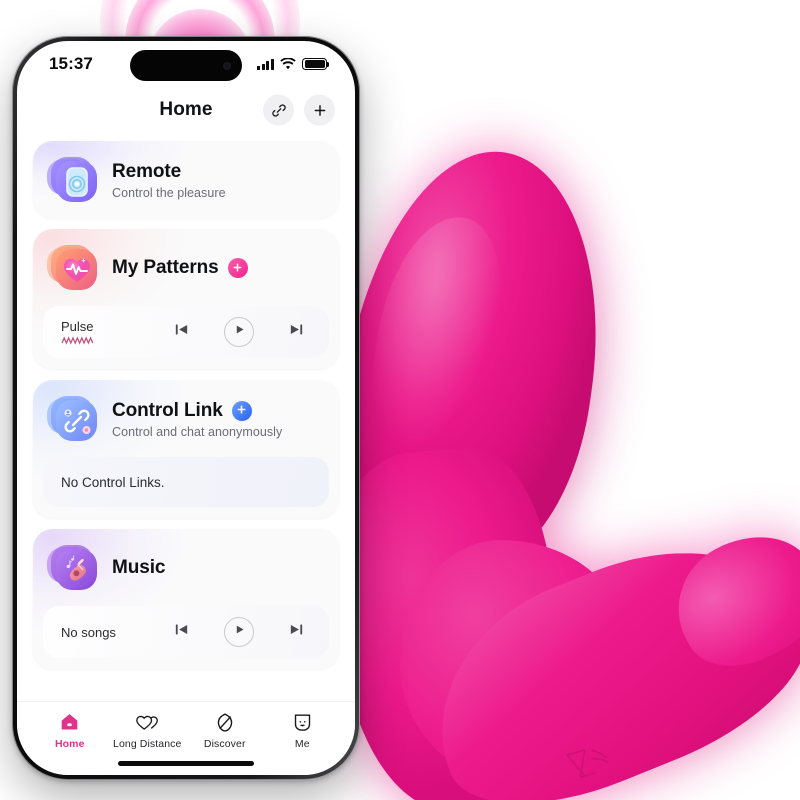 The height and width of the screenshot is (800, 800). I want to click on link-button, so click(278, 110).